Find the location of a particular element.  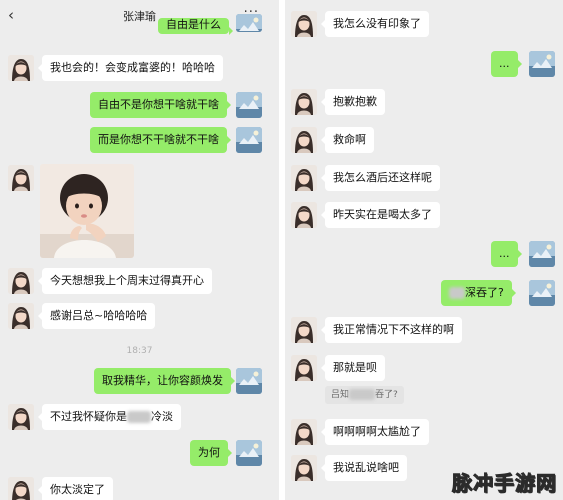

message-bubble-incoming: 救命啊 is located at coordinates (347, 140).